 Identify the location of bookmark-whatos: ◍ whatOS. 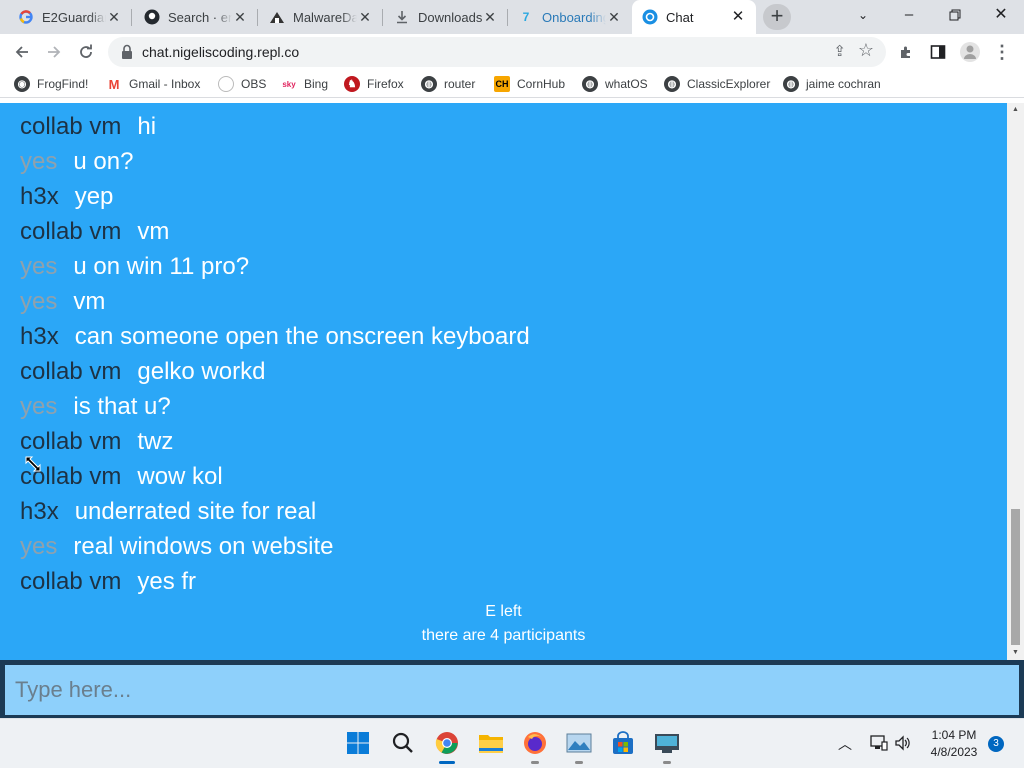
(615, 84).